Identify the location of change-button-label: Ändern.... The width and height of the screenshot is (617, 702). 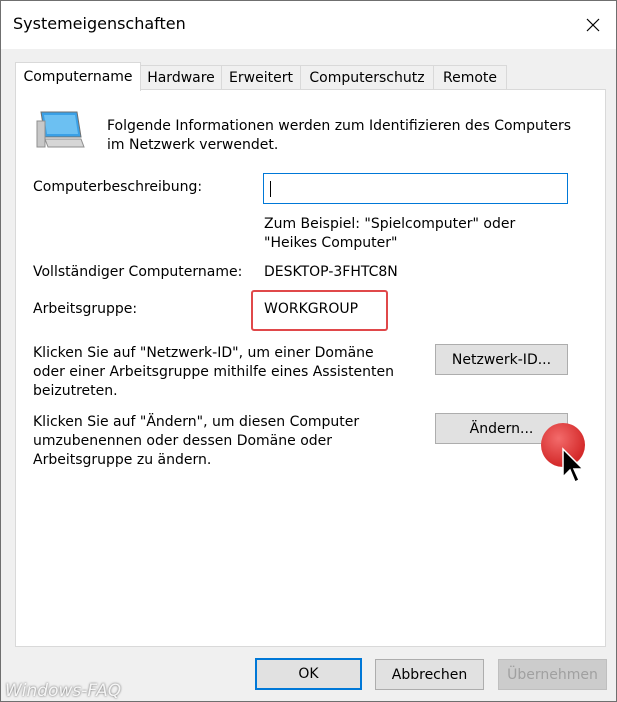
(501, 428).